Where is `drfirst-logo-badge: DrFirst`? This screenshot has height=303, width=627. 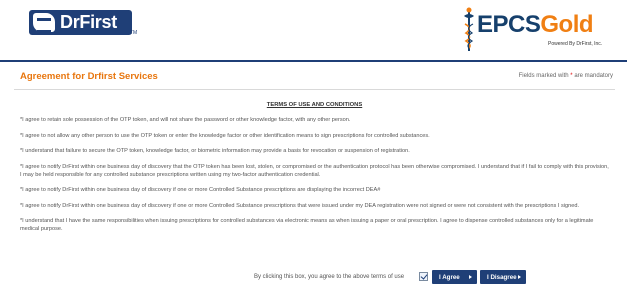
drfirst-logo-badge: DrFirst is located at coordinates (80, 22).